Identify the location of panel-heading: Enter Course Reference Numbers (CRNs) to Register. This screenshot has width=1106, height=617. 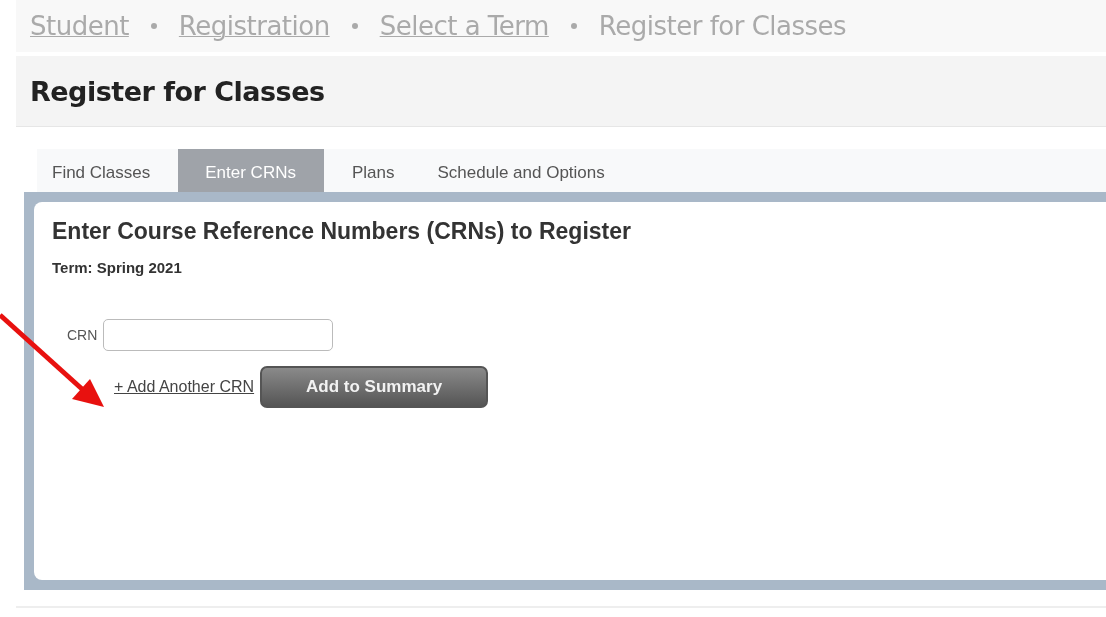
(342, 231).